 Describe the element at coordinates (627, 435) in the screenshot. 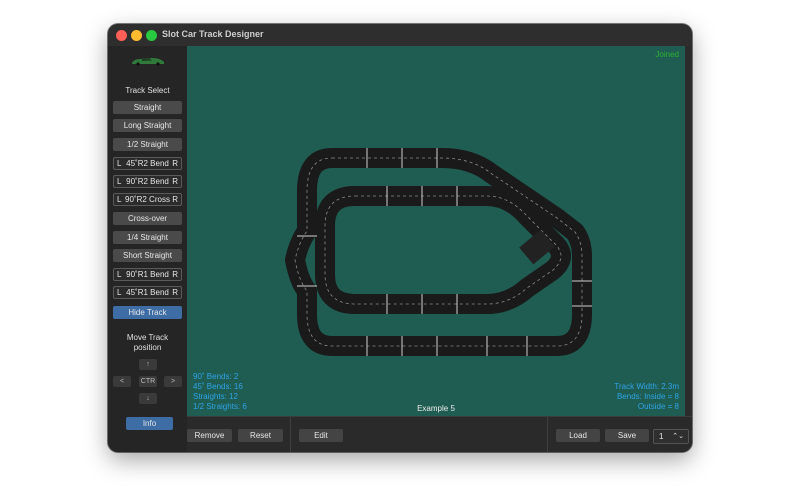

I see `save-button: Save` at that location.